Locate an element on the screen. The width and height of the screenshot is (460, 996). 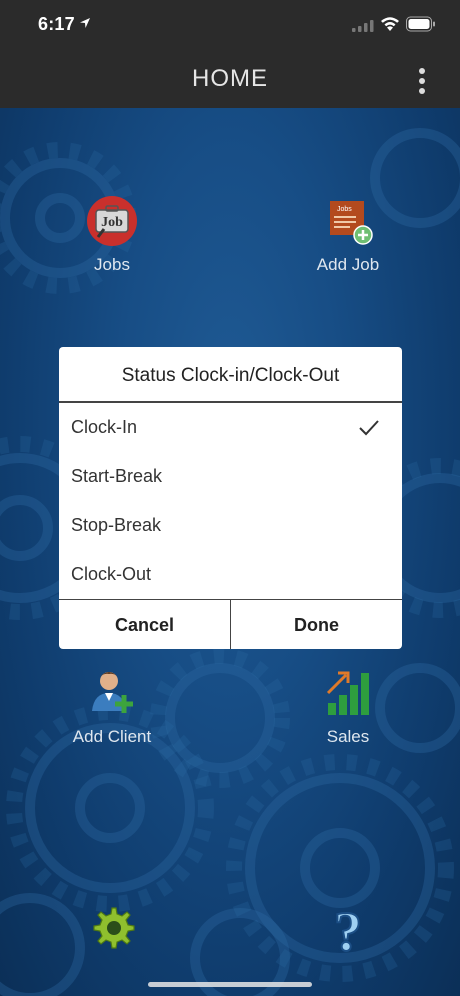
add-client-icon is located at coordinates (112, 692).